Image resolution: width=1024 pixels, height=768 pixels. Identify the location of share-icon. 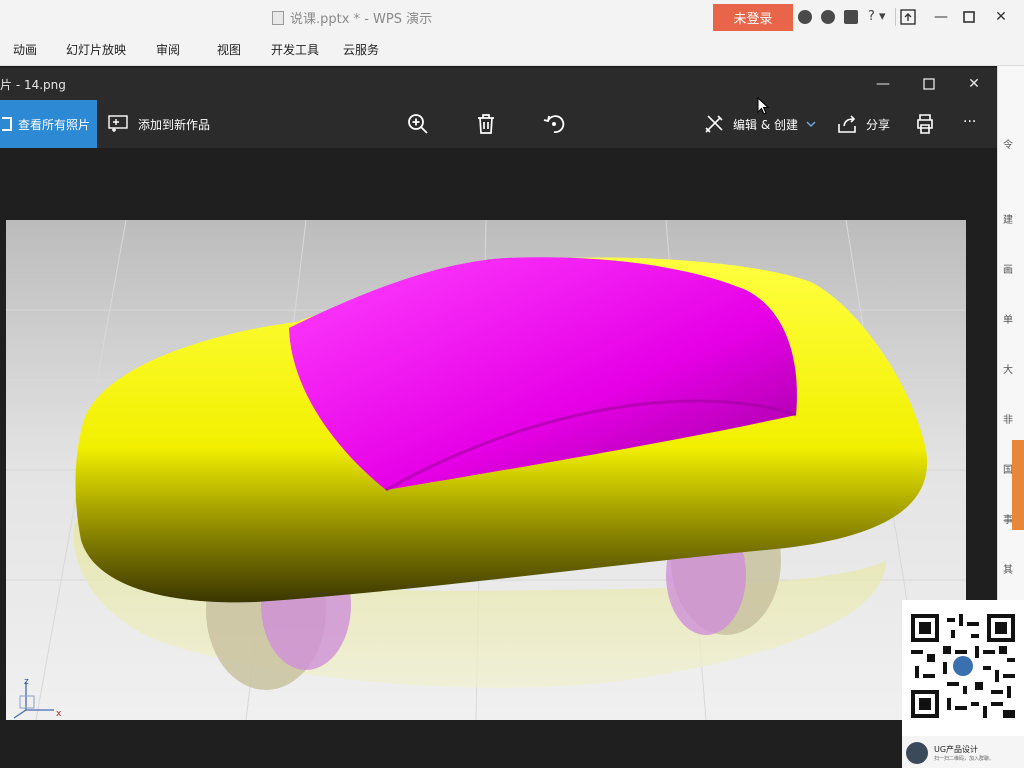
(847, 124).